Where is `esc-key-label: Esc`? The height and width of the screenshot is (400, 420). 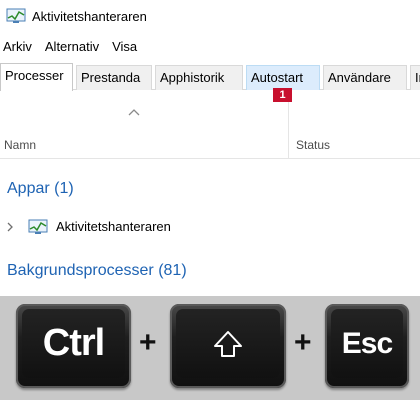
esc-key-label: Esc is located at coordinates (367, 343).